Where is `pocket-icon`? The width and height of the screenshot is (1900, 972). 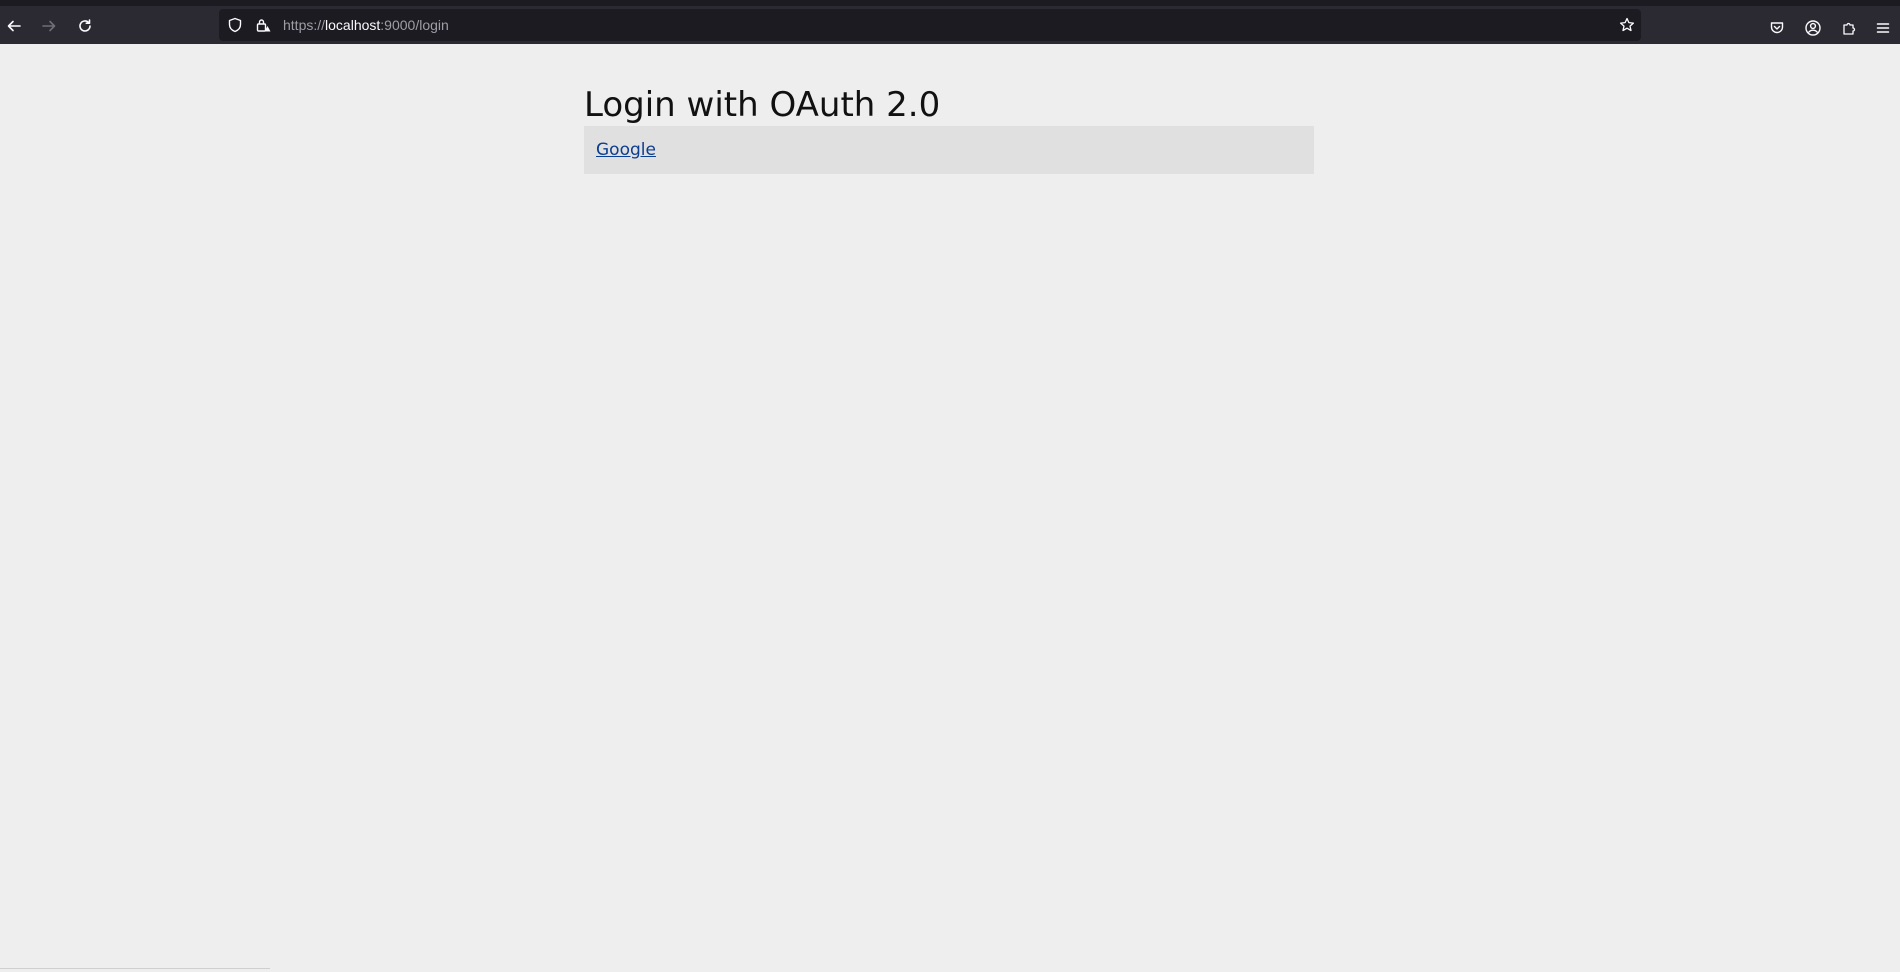
pocket-icon is located at coordinates (1777, 28).